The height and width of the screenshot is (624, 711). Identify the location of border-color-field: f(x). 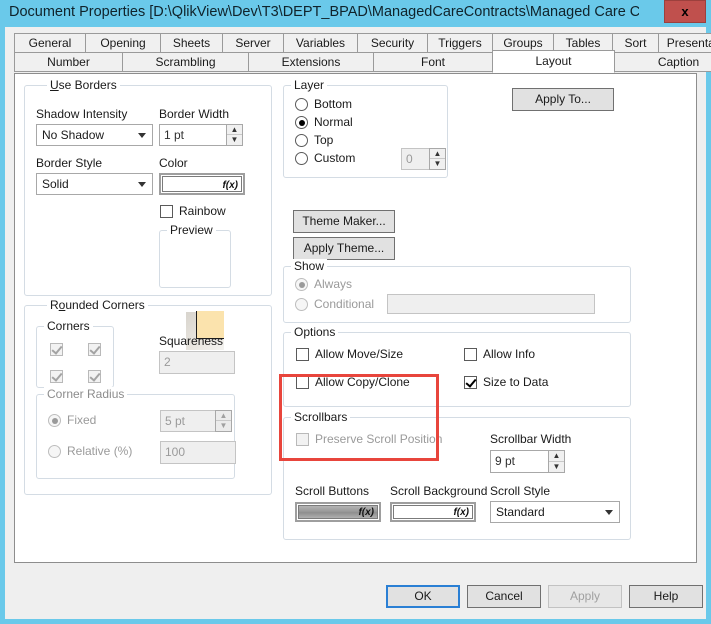
(202, 184).